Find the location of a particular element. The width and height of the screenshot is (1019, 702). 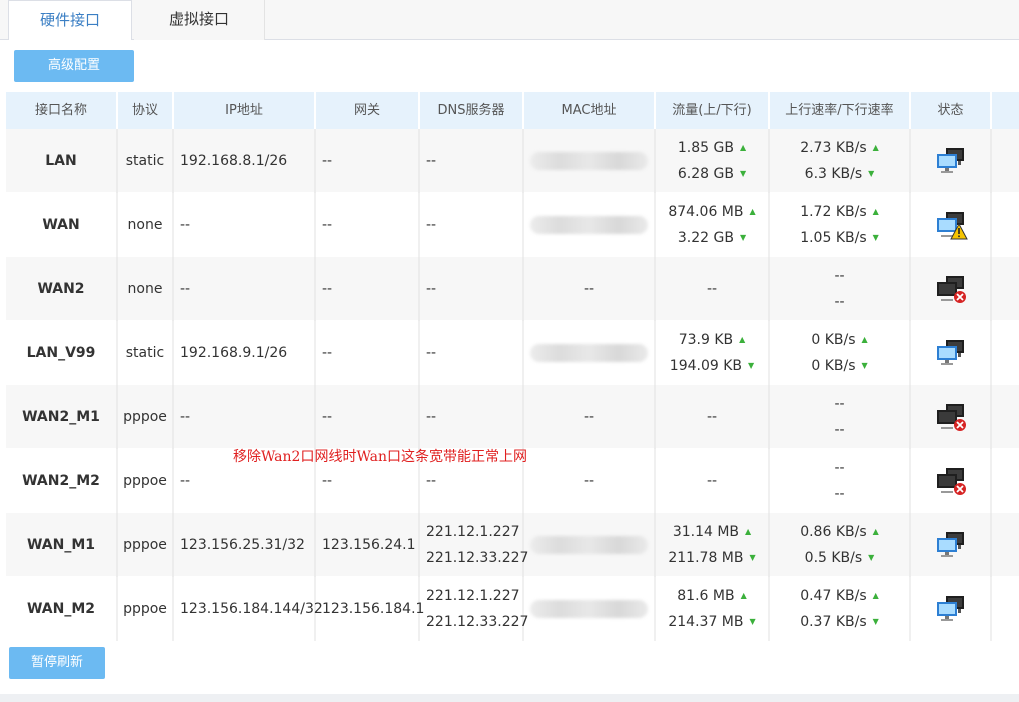

traffic-up: 874.06 MB ▲ is located at coordinates (711, 212).